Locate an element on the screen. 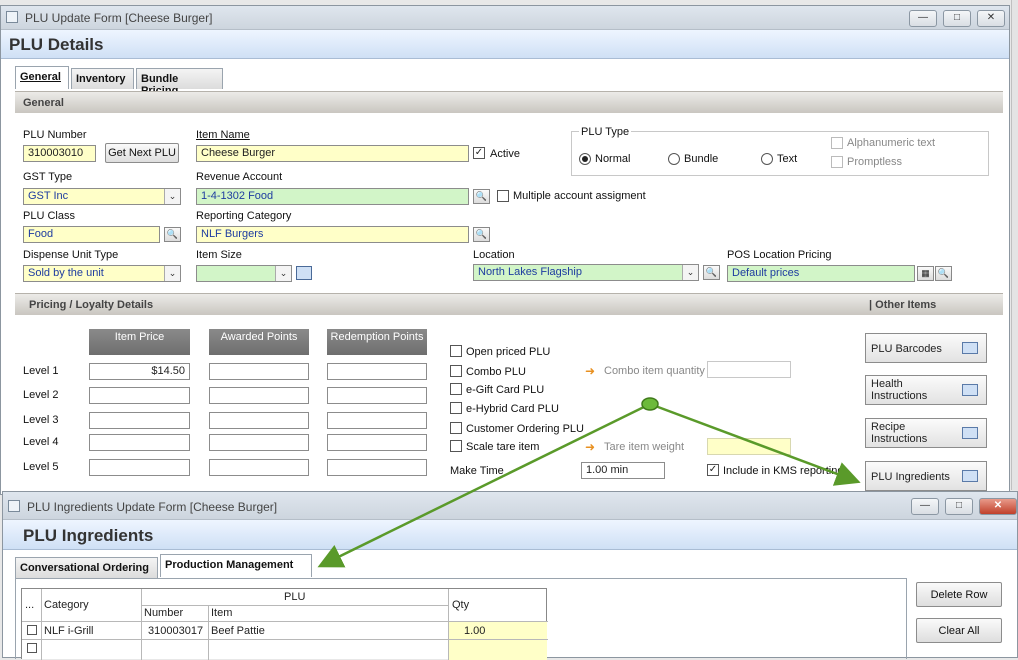  arrow-to-production-tab is located at coordinates (484, 485).